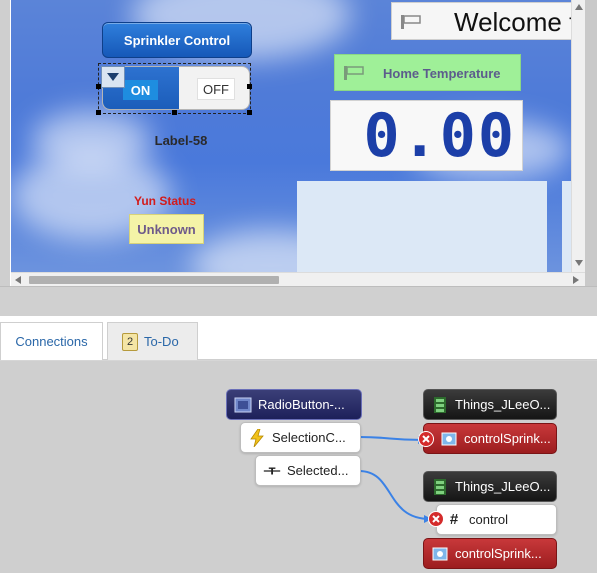 Image resolution: width=597 pixels, height=573 pixels. I want to click on tab-todo: 2 To-Do, so click(152, 341).